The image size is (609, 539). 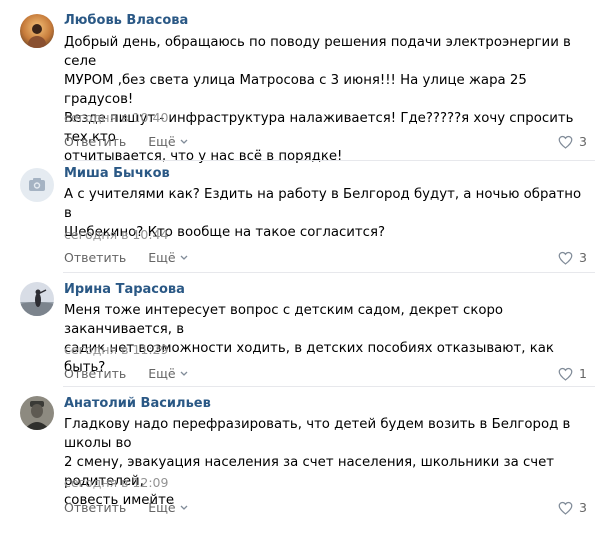 What do you see at coordinates (116, 117) in the screenshot?
I see `comment-date: сегодня в 10:40` at bounding box center [116, 117].